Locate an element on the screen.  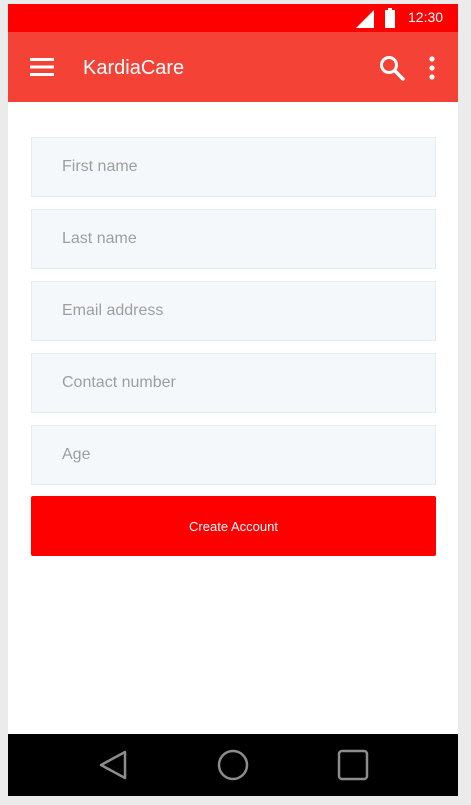
system-nav-bar is located at coordinates (233, 765).